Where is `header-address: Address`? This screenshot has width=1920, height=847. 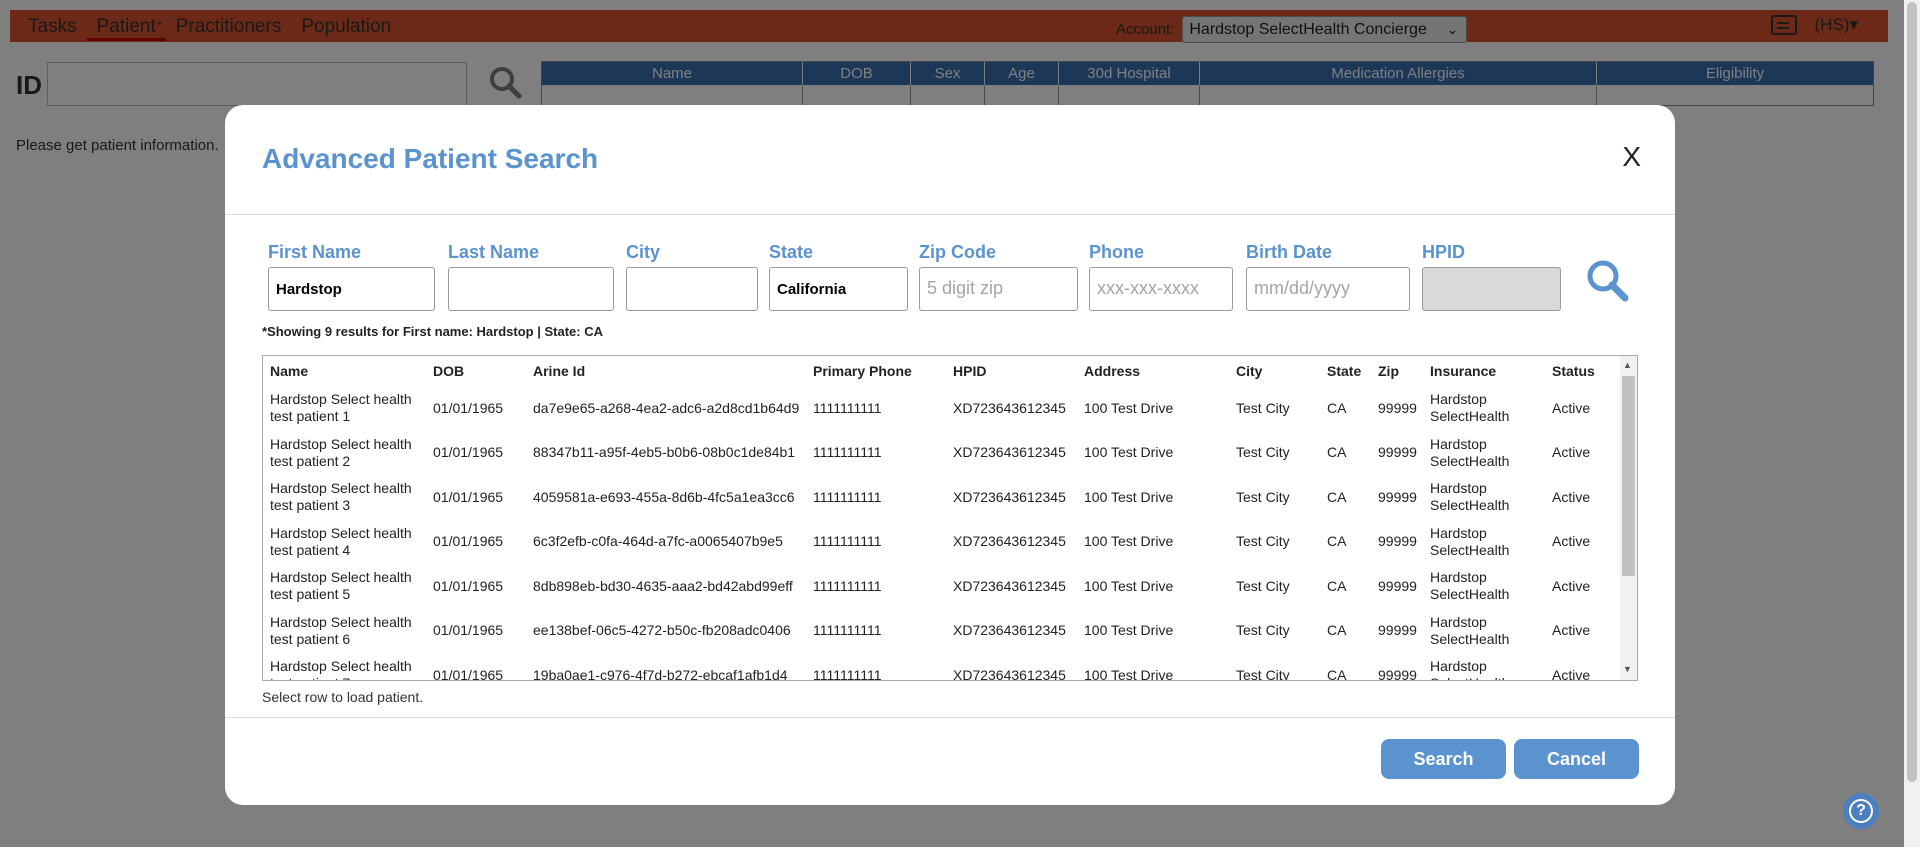 header-address: Address is located at coordinates (1112, 371).